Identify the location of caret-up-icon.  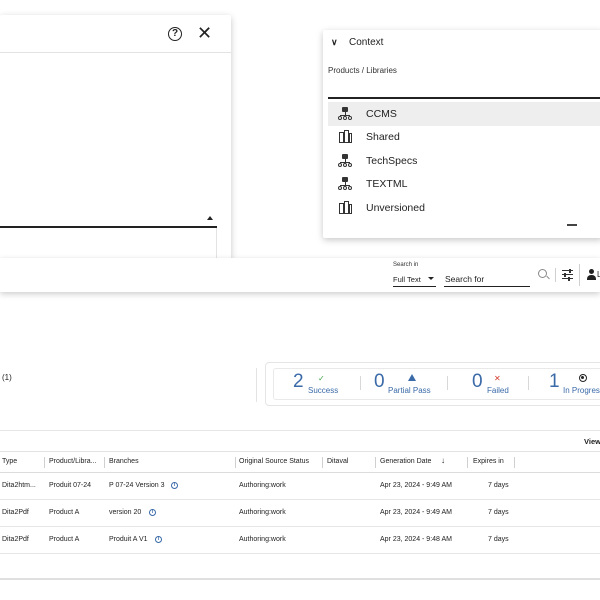
(210, 218).